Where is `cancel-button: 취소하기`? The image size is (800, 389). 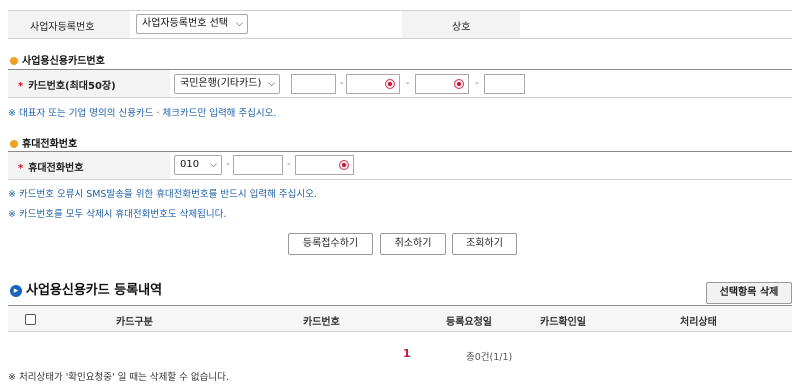
cancel-button: 취소하기 is located at coordinates (413, 244).